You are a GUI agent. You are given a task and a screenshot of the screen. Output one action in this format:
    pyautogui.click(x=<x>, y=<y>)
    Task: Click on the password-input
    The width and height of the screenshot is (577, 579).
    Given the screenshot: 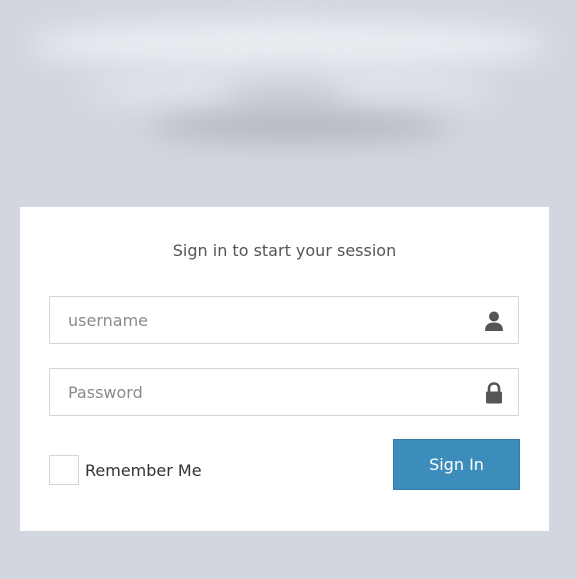 What is the action you would take?
    pyautogui.click(x=284, y=392)
    